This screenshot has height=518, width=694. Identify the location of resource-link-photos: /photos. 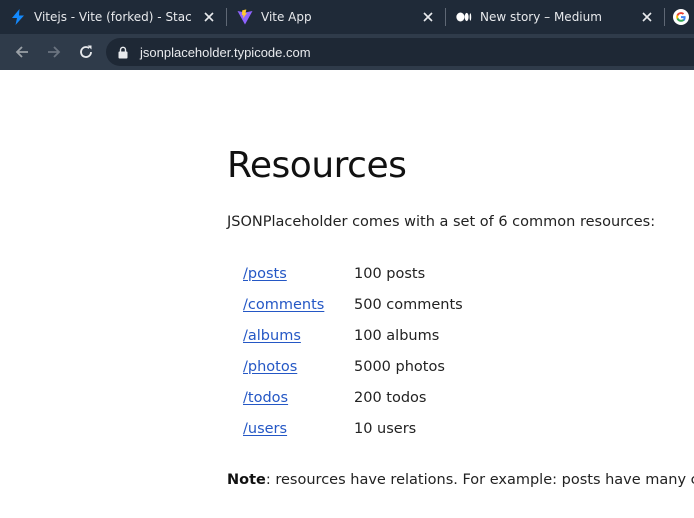
(298, 367).